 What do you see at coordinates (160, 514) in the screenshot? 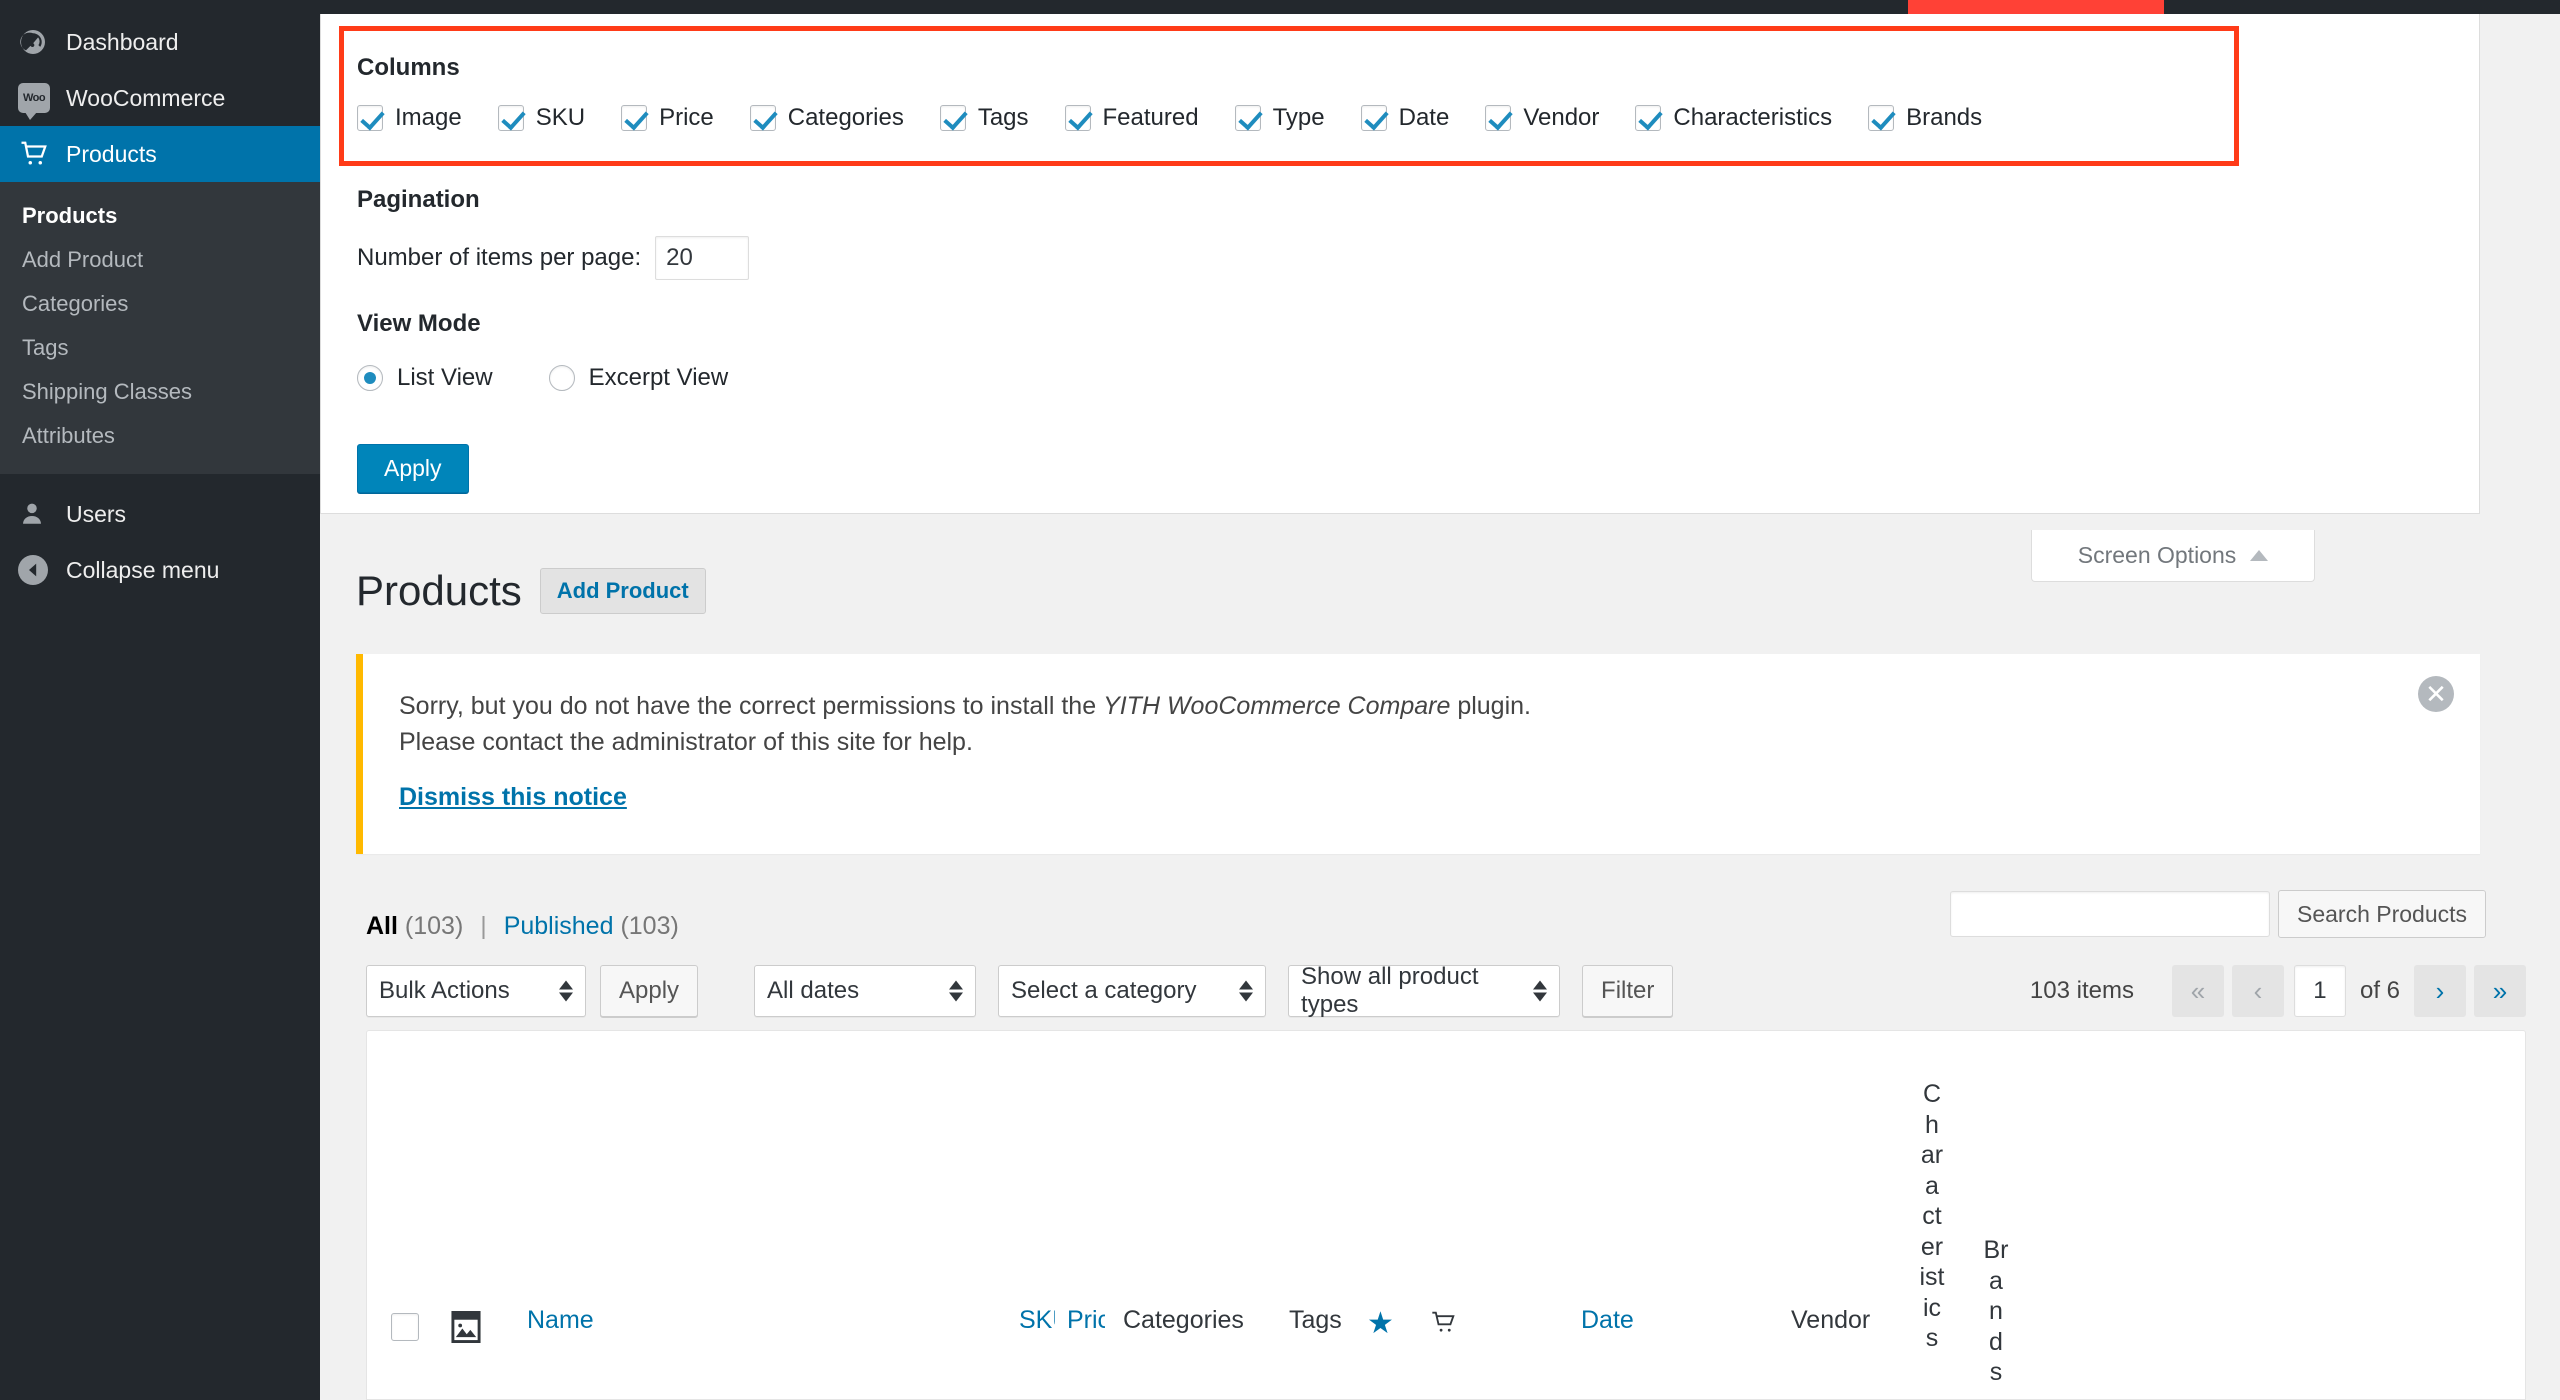
I see `sidebar-item-users: Users` at bounding box center [160, 514].